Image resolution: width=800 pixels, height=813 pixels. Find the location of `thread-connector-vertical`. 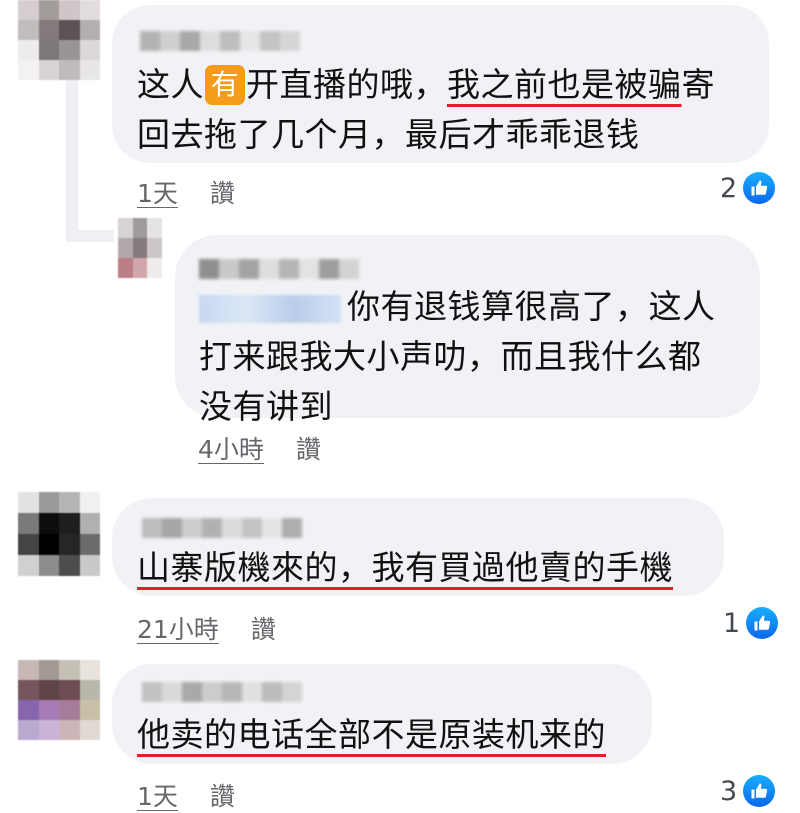

thread-connector-vertical is located at coordinates (72, 160).